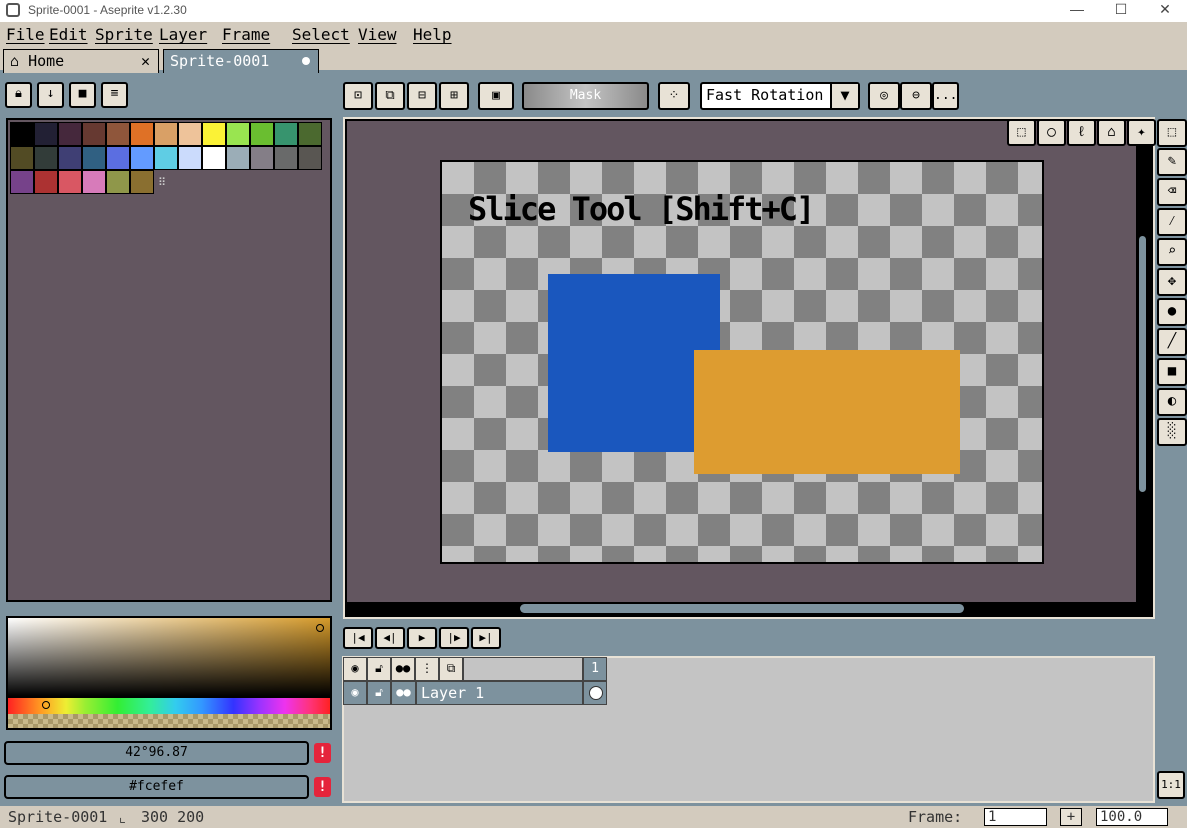  What do you see at coordinates (674, 96) in the screenshot?
I see `pivot-icon: ⁘` at bounding box center [674, 96].